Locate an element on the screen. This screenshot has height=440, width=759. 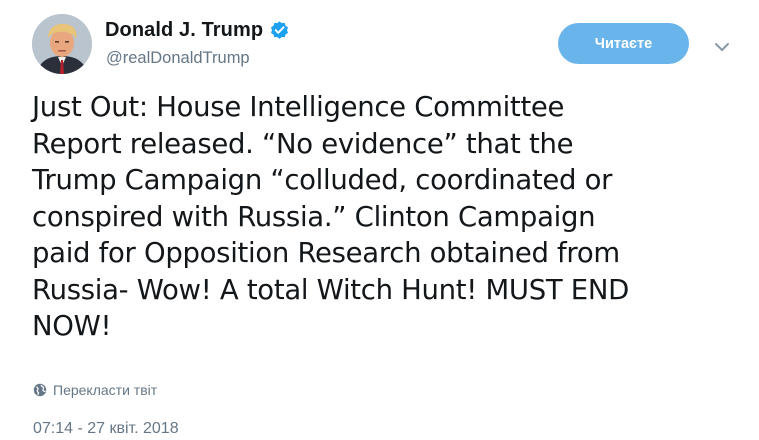
avatar-photo is located at coordinates (62, 44).